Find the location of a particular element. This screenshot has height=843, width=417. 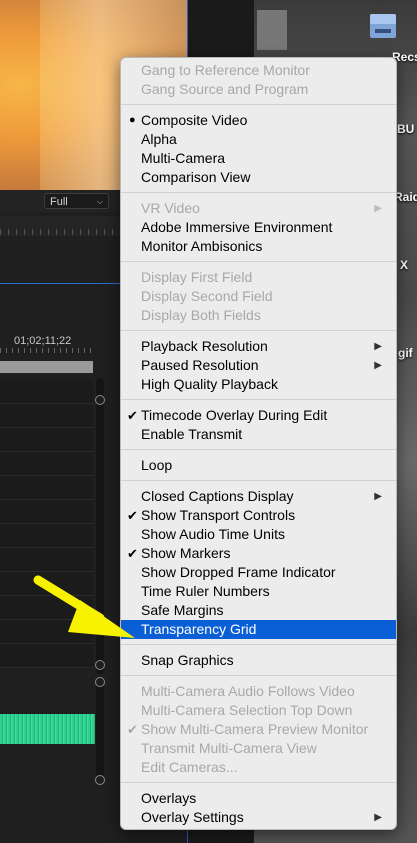

menu-item-multi-camera: Multi-Camera is located at coordinates (258, 158).